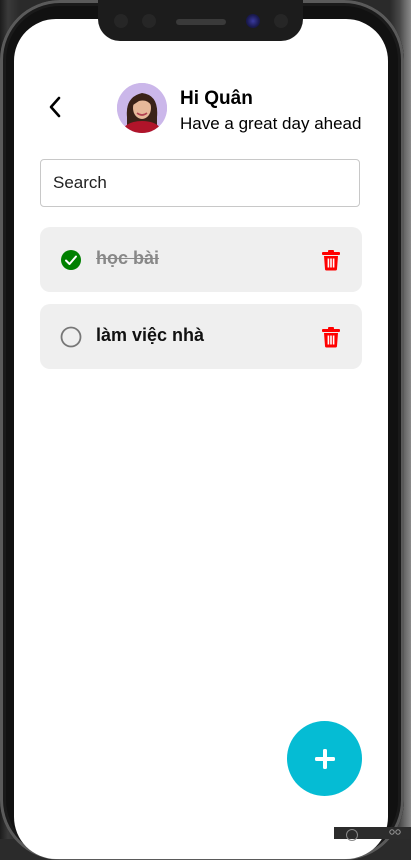 The width and height of the screenshot is (411, 860). I want to click on speaker-grille, so click(201, 22).